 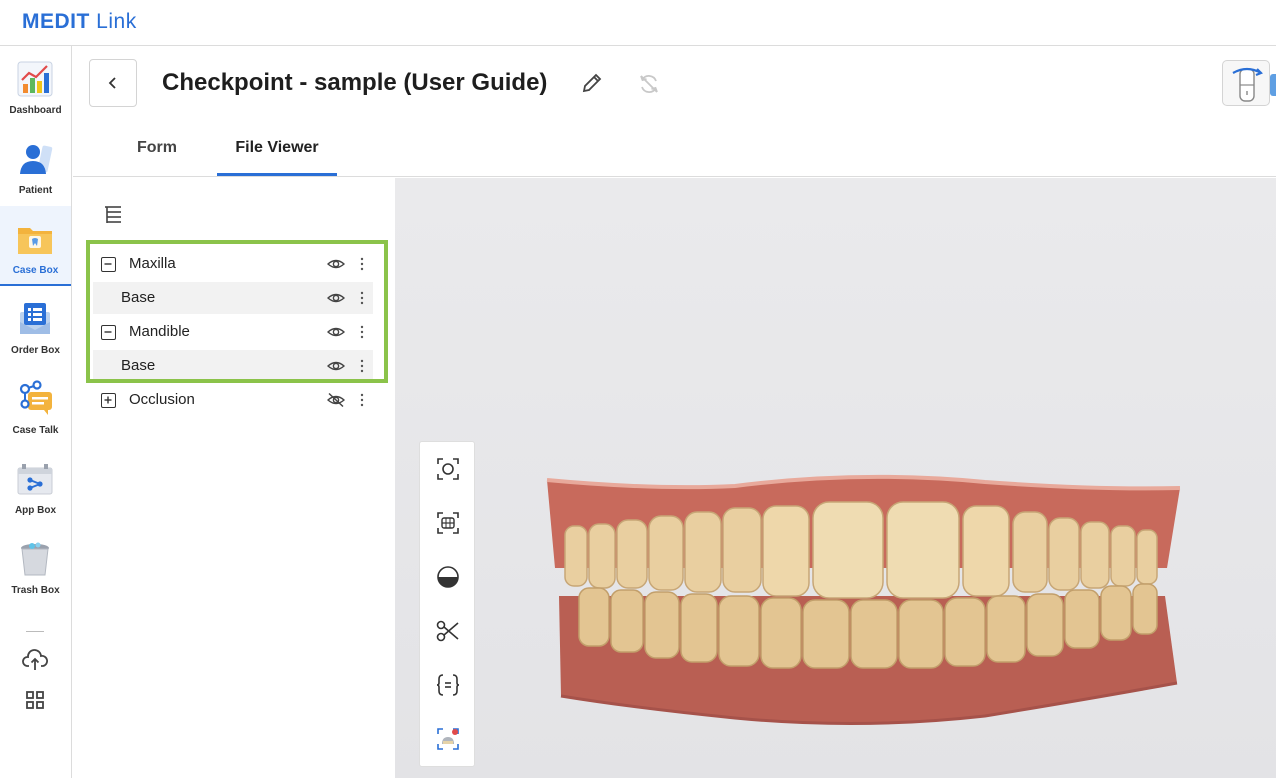 I want to click on dashboard-chart-icon, so click(x=35, y=79).